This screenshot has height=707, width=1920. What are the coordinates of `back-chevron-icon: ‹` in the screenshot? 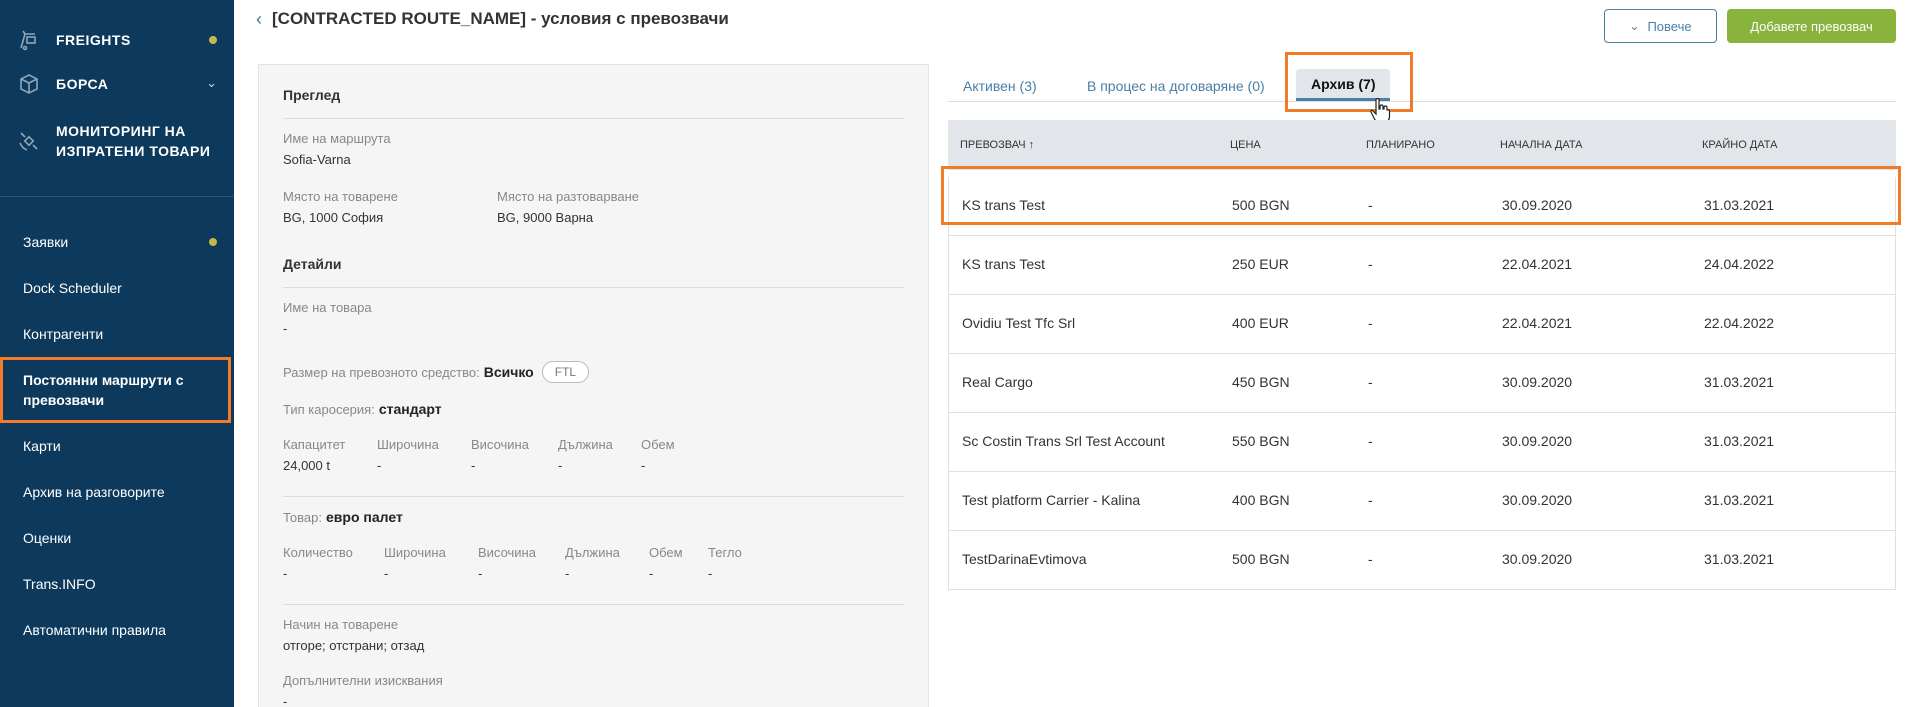 It's located at (259, 19).